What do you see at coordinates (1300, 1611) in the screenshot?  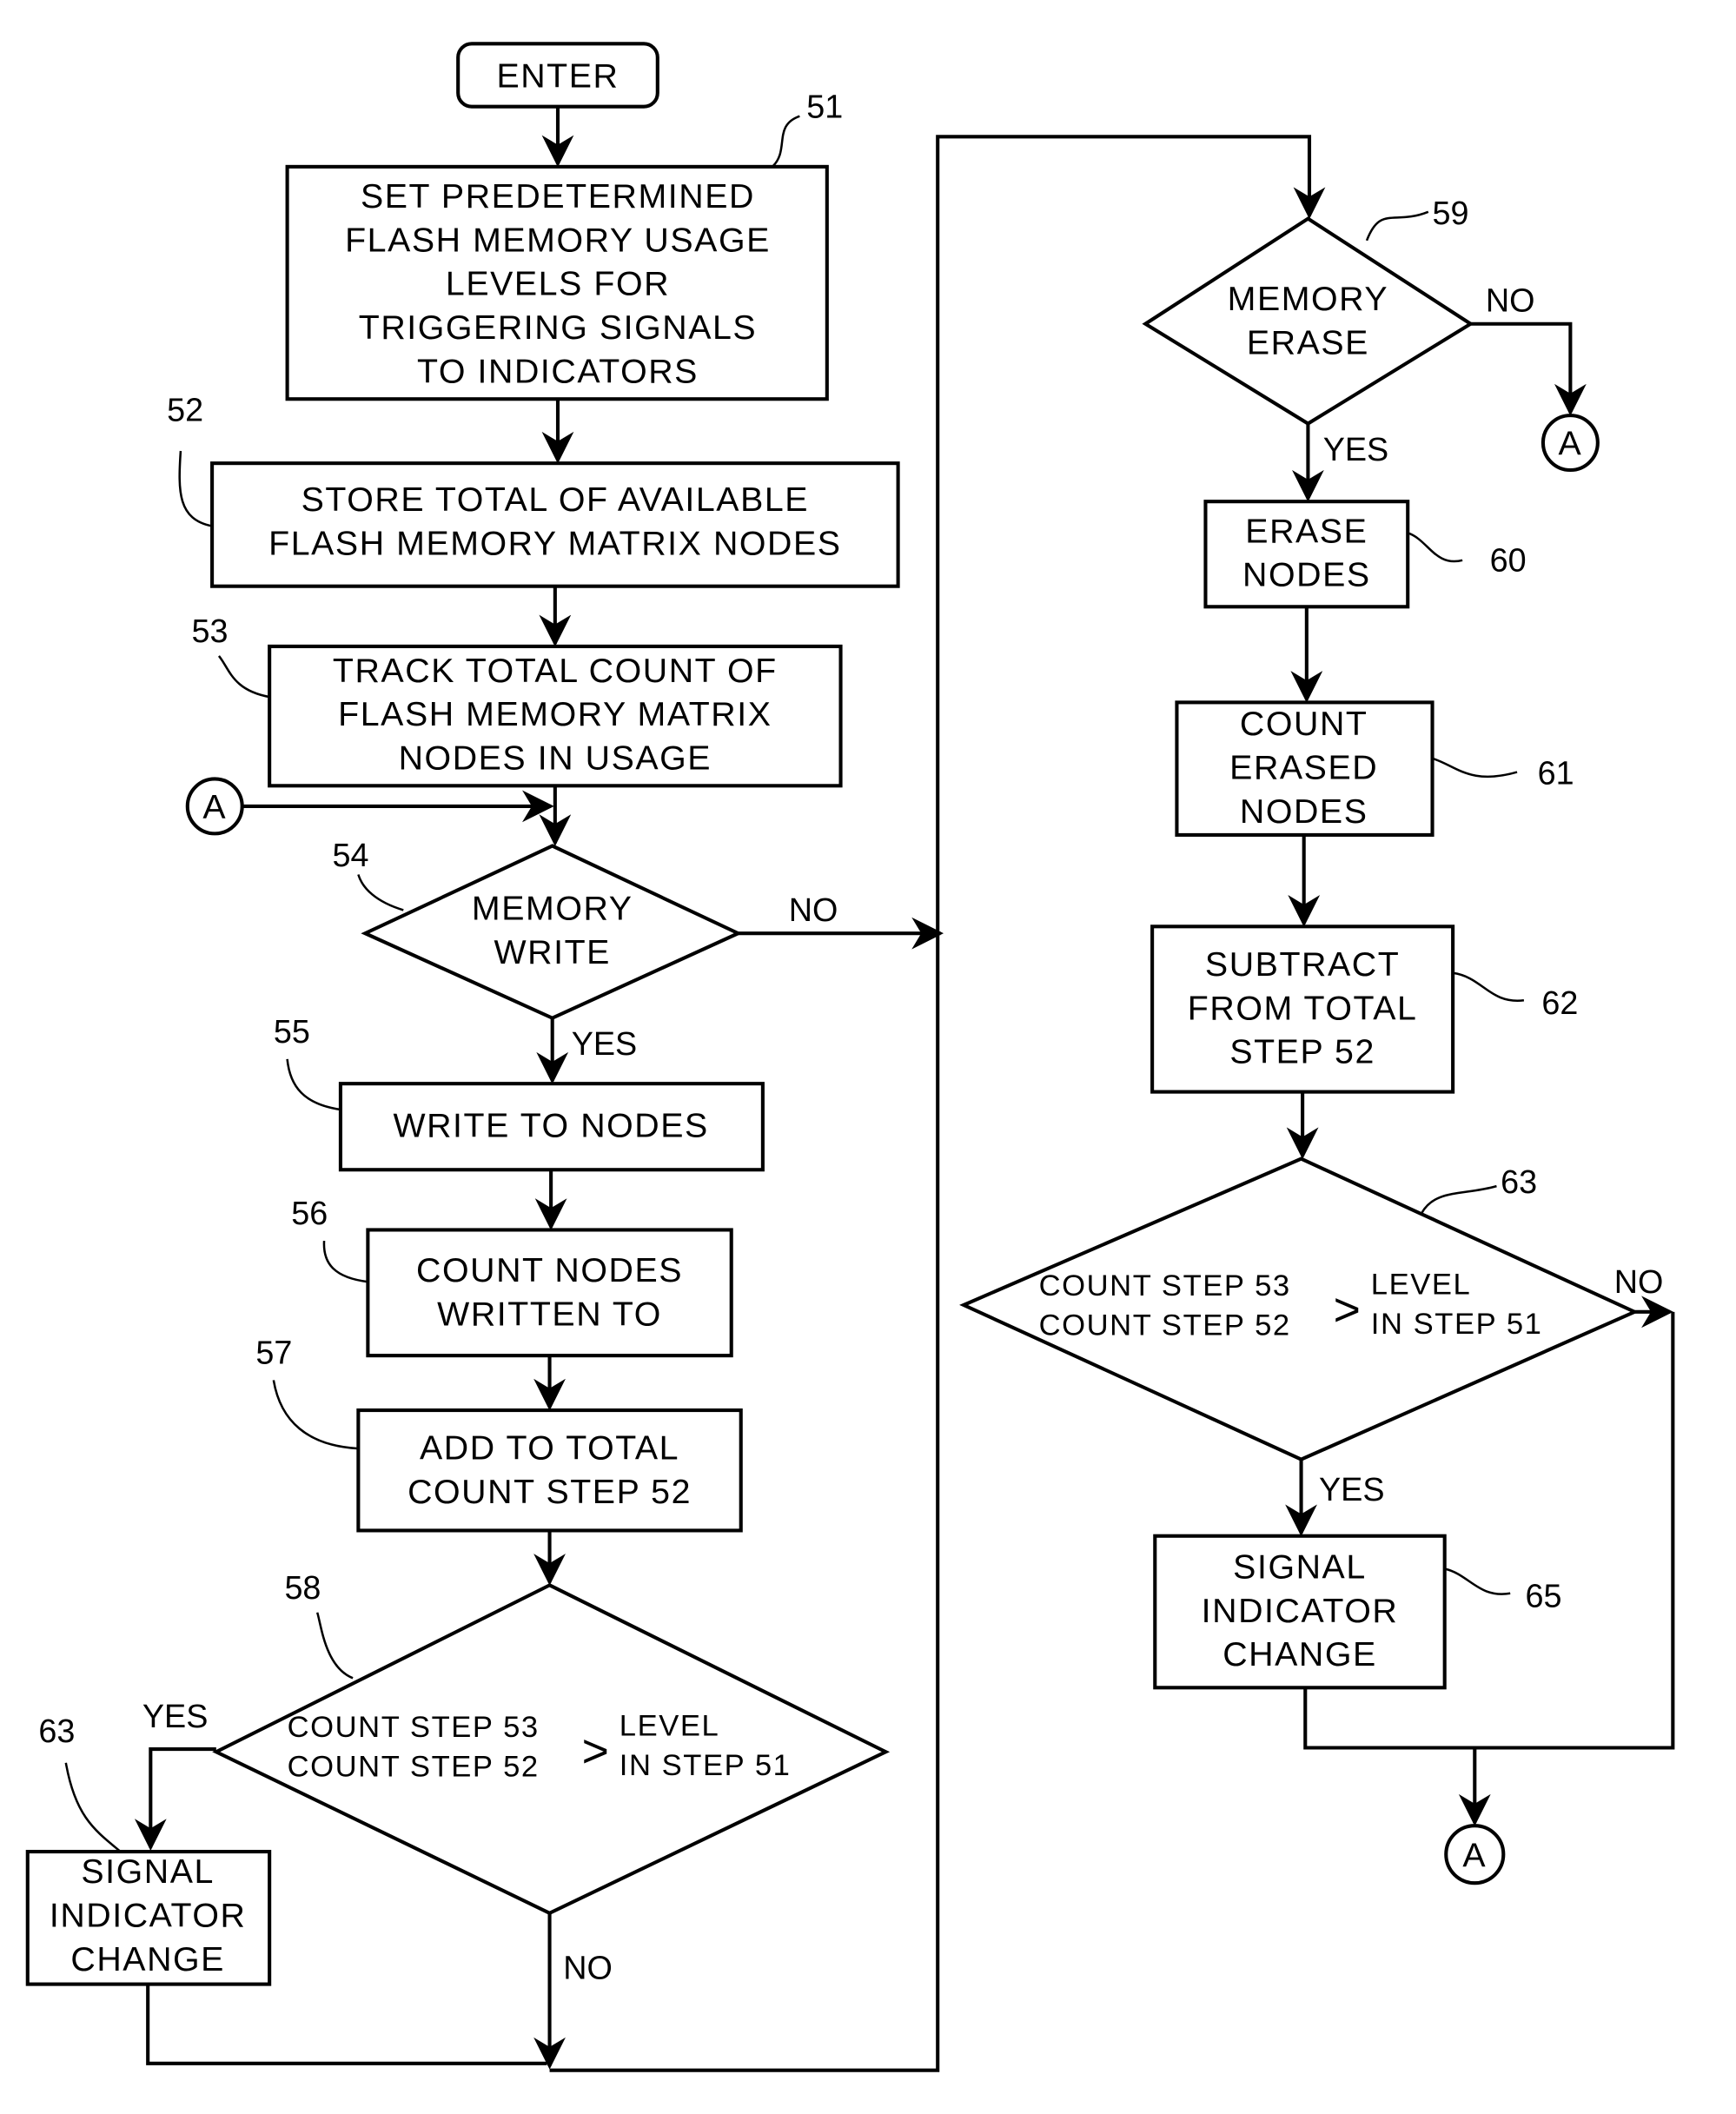 I see `step-65-text: INDICATOR` at bounding box center [1300, 1611].